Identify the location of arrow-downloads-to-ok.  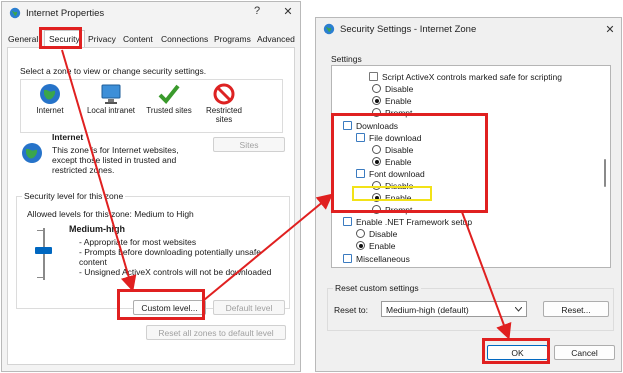
(486, 275).